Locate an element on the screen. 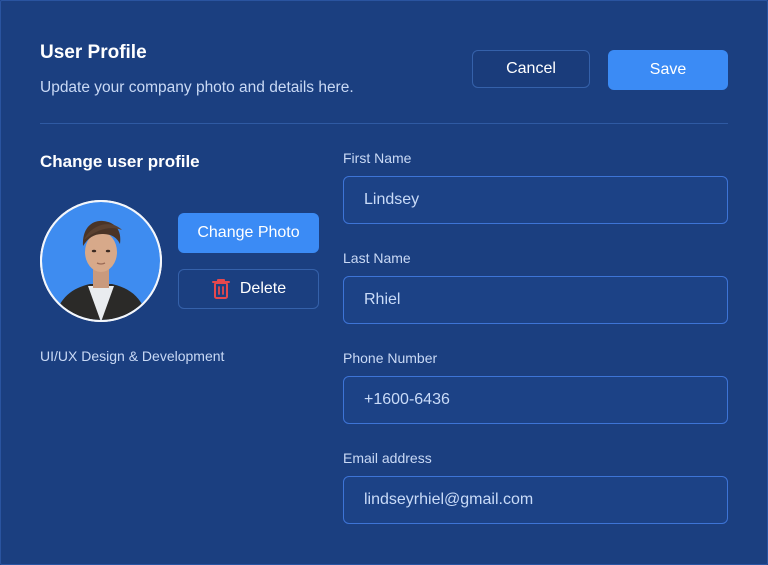 Image resolution: width=768 pixels, height=565 pixels. last-name-field: Rhiel is located at coordinates (535, 300).